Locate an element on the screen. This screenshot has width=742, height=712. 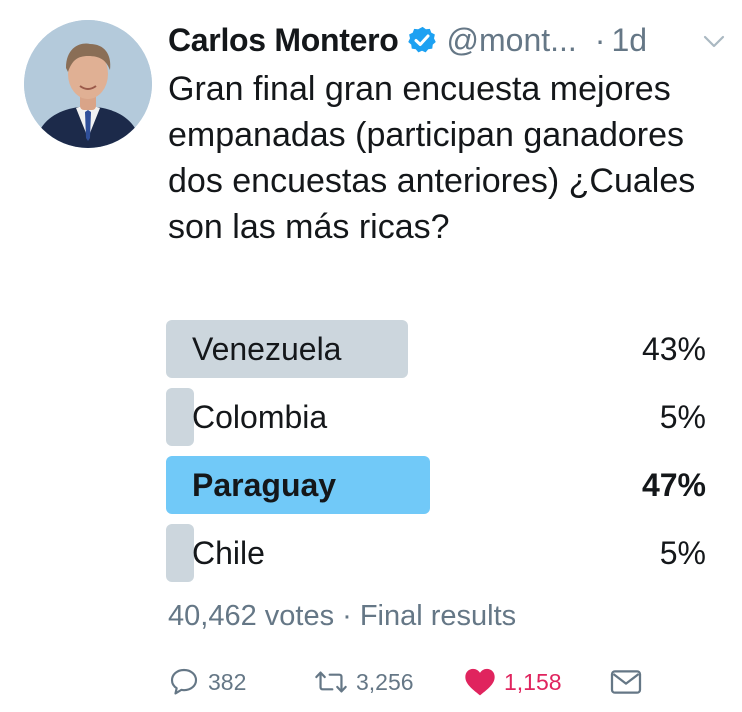
retweet-icon is located at coordinates (331, 682).